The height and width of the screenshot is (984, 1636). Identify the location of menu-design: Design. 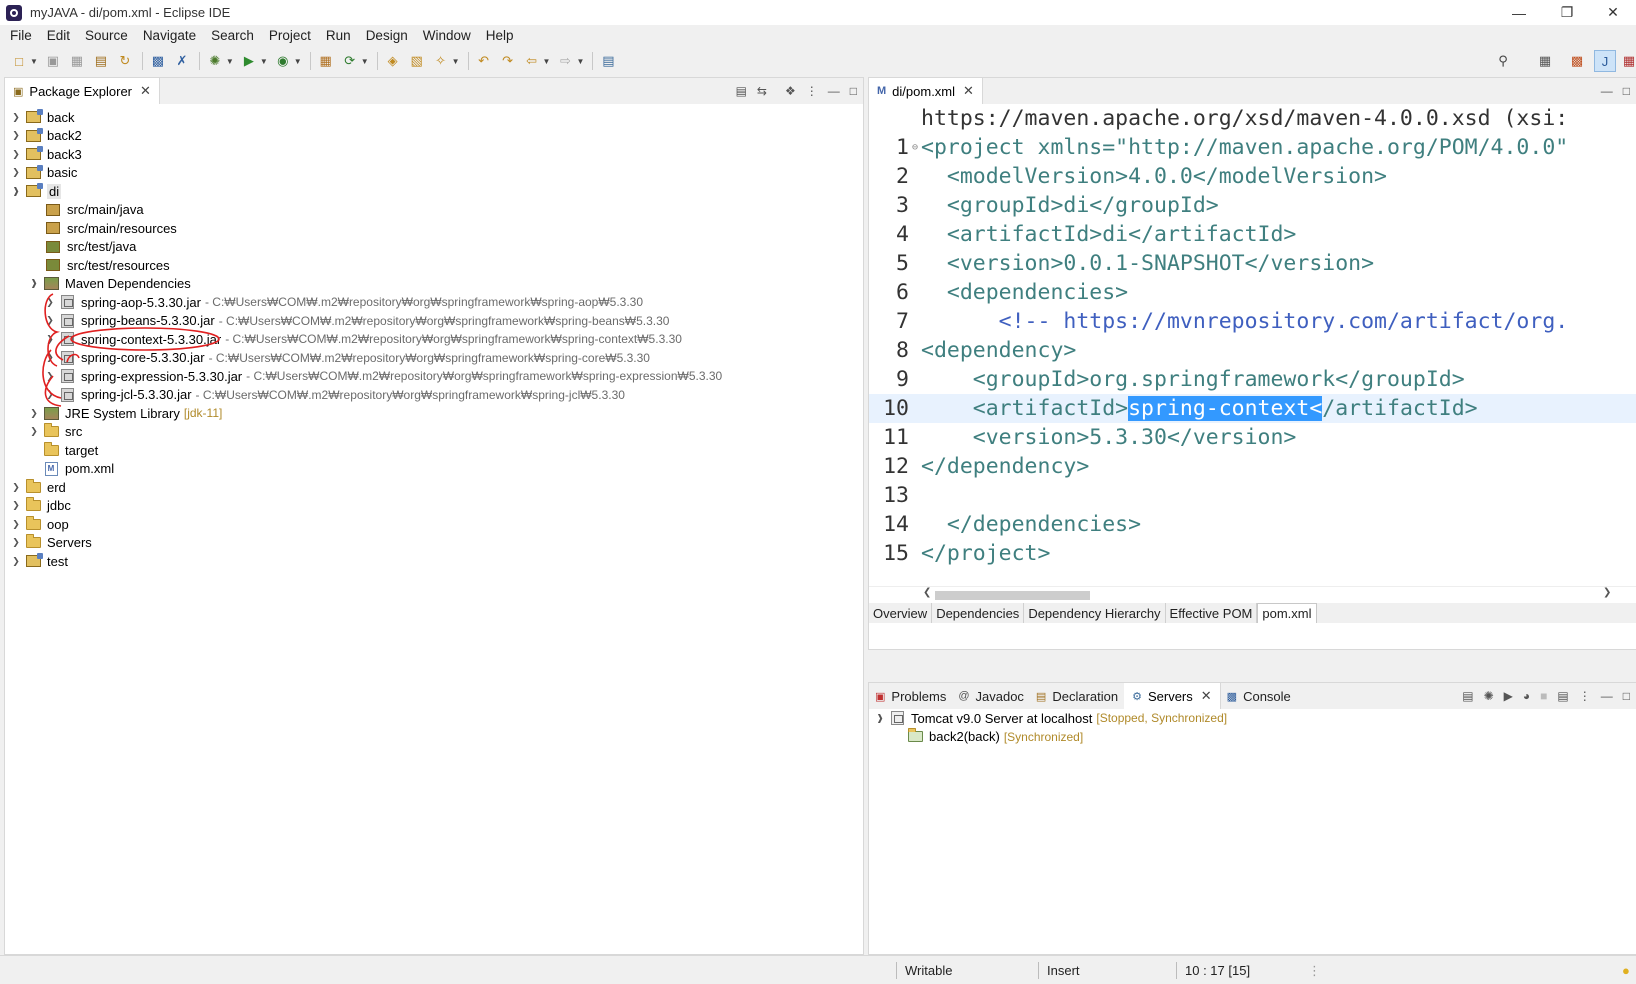
(387, 35).